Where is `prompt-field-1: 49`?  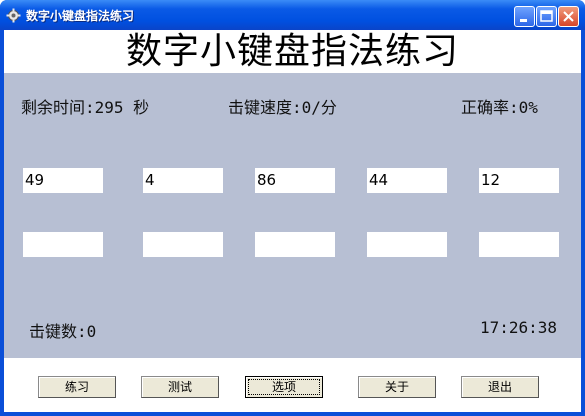
prompt-field-1: 49 is located at coordinates (63, 180).